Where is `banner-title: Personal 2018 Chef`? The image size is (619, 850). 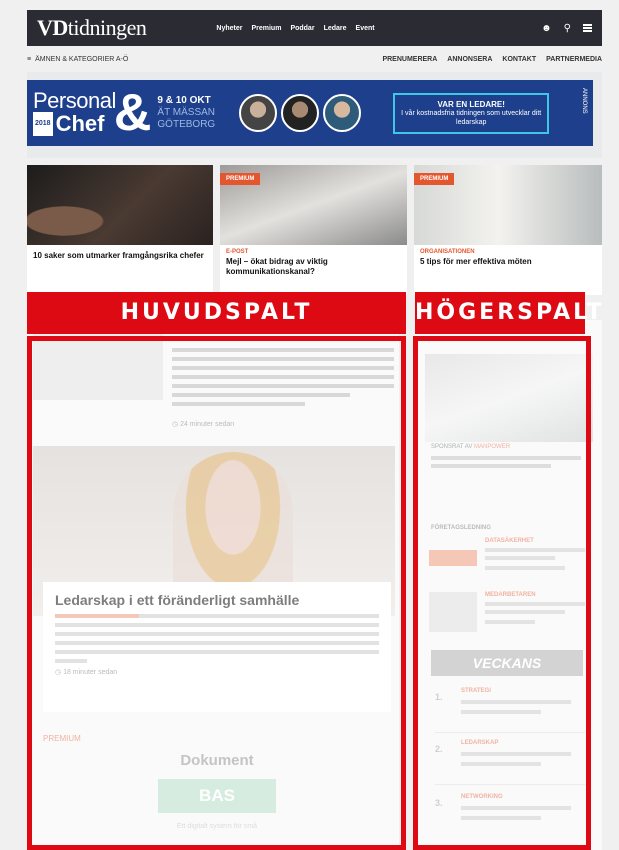
banner-title: Personal 2018 Chef is located at coordinates (71, 113).